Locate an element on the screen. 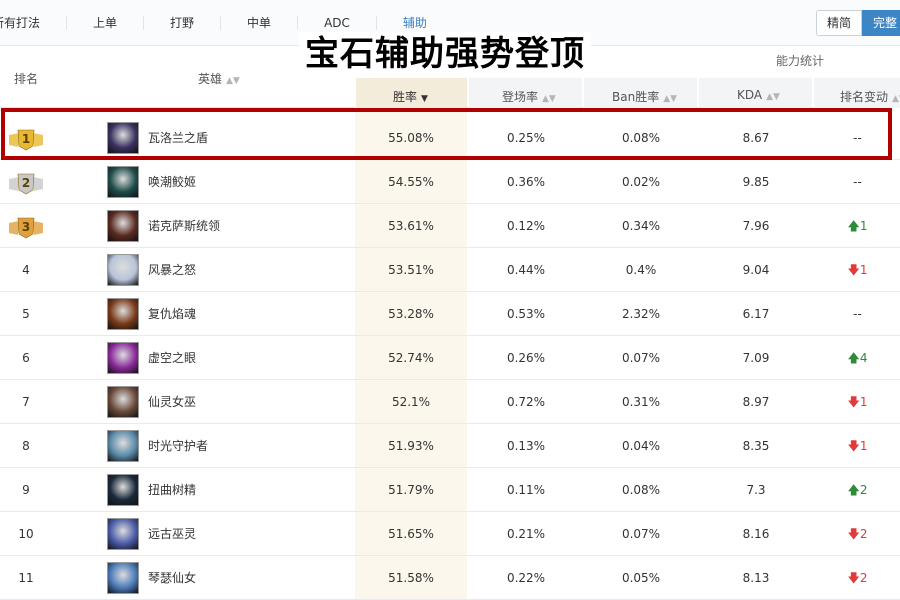 Image resolution: width=900 pixels, height=600 pixels. sort-desc-icon: ▼ is located at coordinates (424, 99).